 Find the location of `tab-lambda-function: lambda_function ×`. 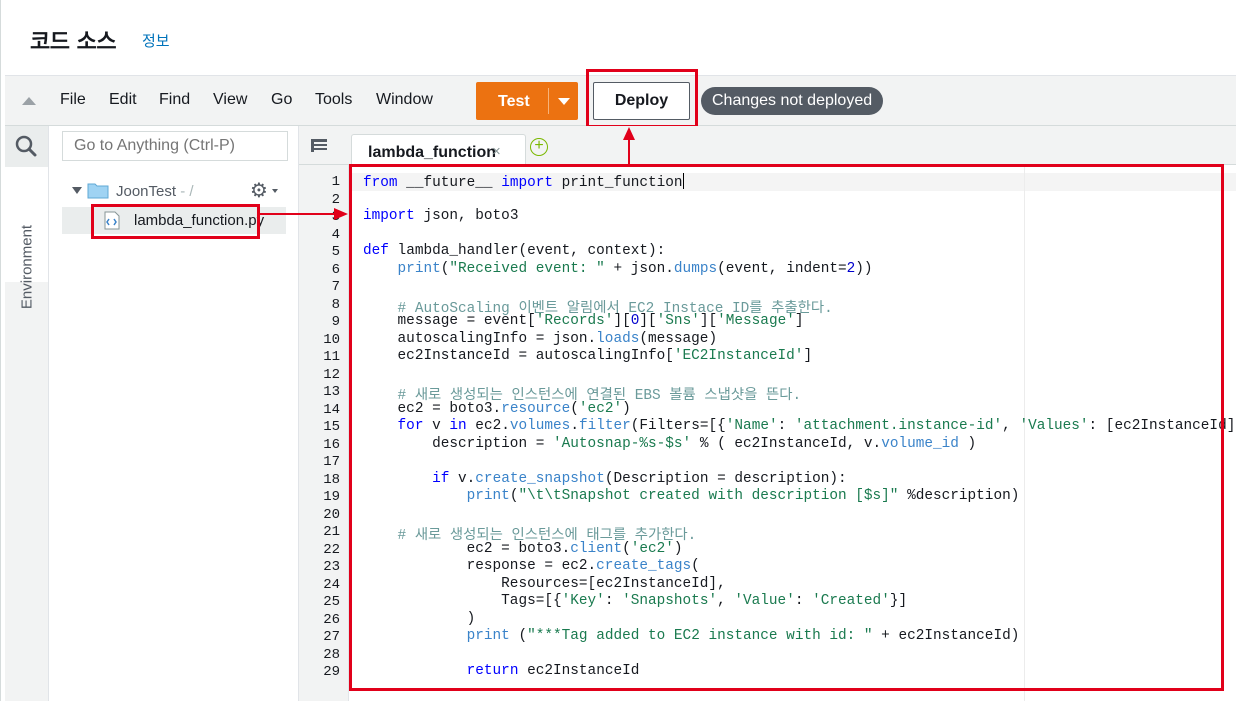

tab-lambda-function: lambda_function × is located at coordinates (438, 149).